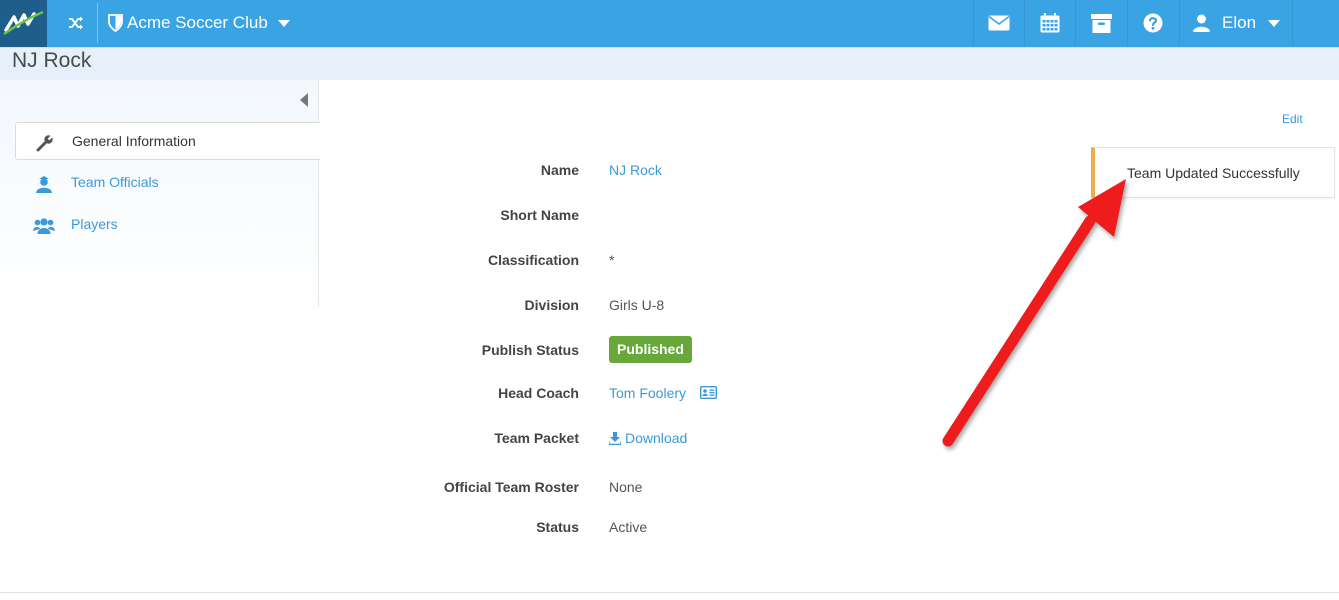 The image size is (1339, 600). I want to click on logo-mark-icon, so click(23, 23).